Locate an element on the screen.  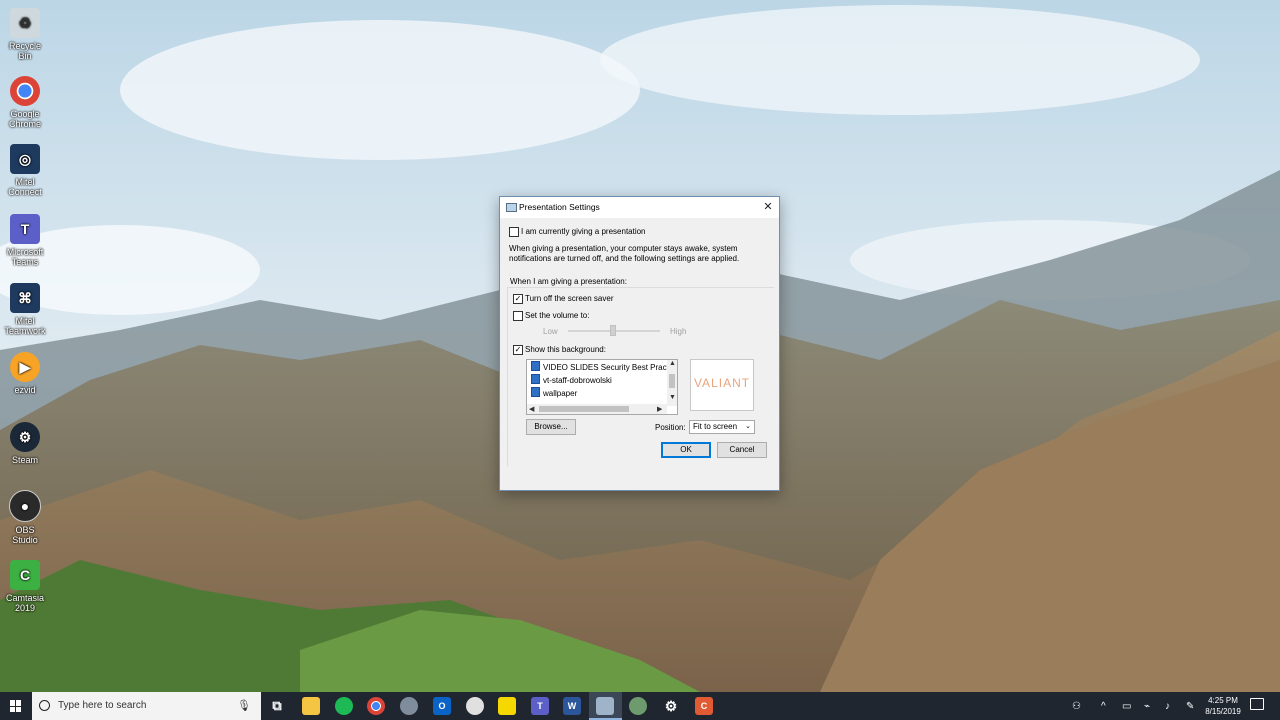
task-view-icon: ⧉ is located at coordinates (277, 706).